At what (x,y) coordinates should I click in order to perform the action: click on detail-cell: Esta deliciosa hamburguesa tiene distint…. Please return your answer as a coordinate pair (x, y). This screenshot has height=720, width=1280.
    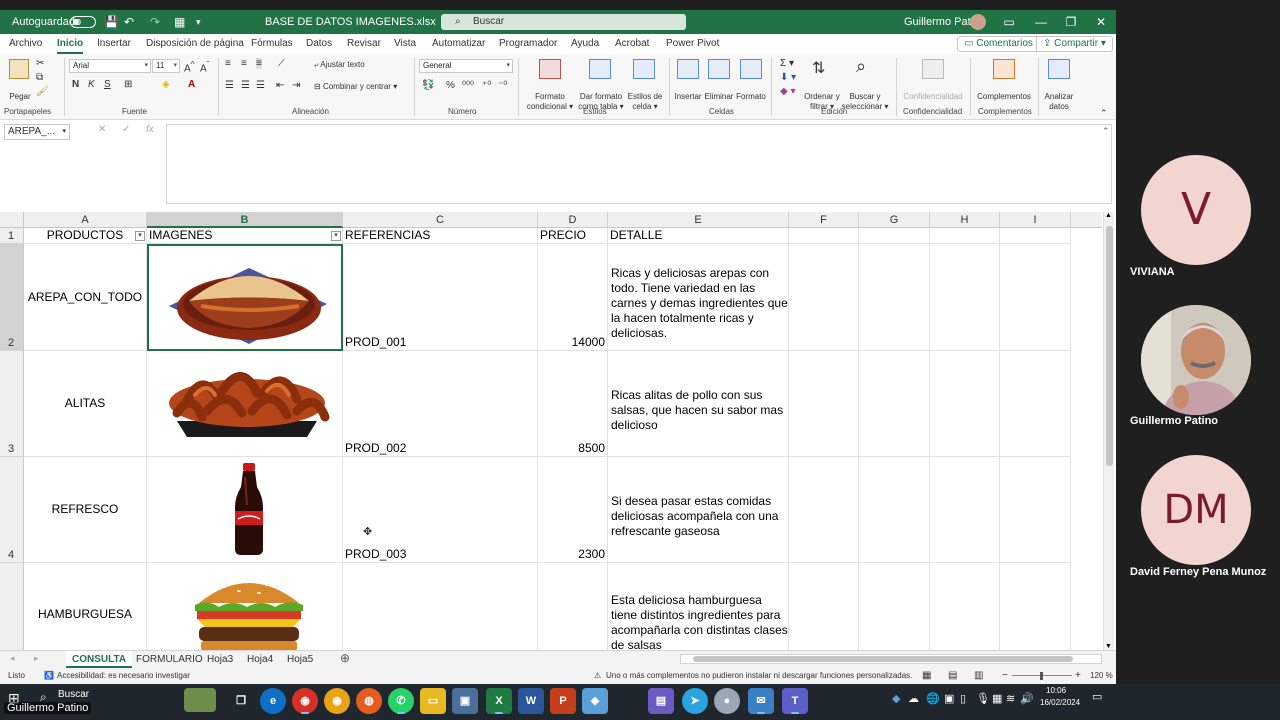
    Looking at the image, I should click on (698, 606).